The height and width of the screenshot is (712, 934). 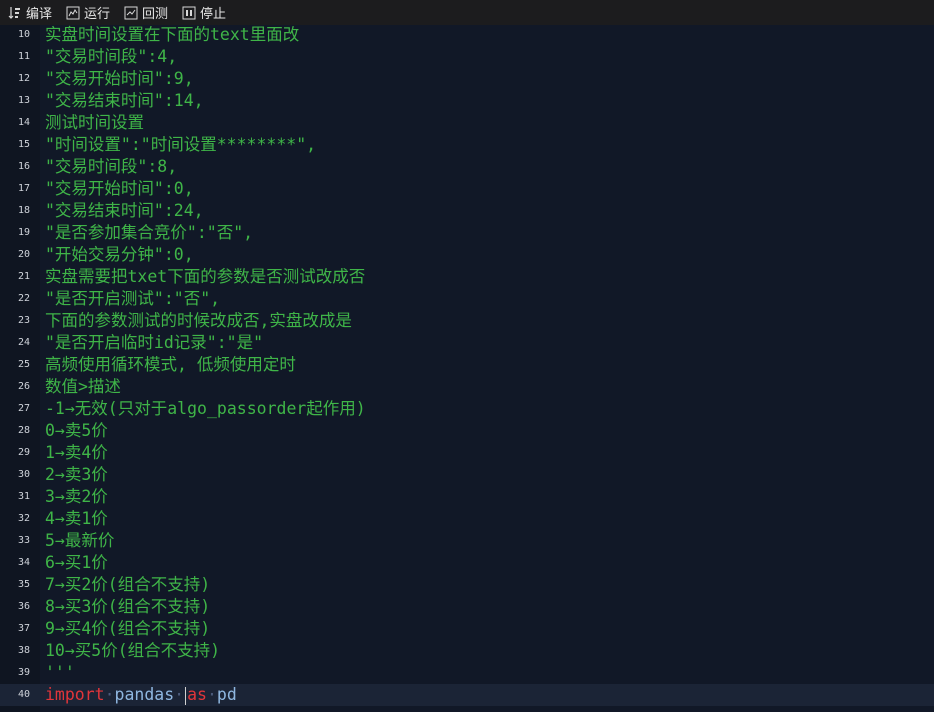 What do you see at coordinates (213, 13) in the screenshot?
I see `stop-label: 停止` at bounding box center [213, 13].